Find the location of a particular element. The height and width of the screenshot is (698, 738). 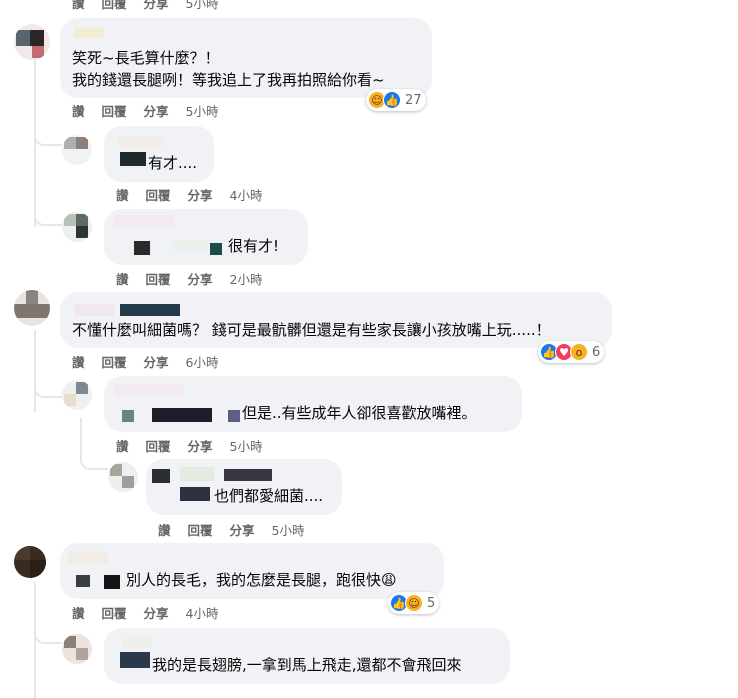

timestamp: 2小時 is located at coordinates (246, 278).